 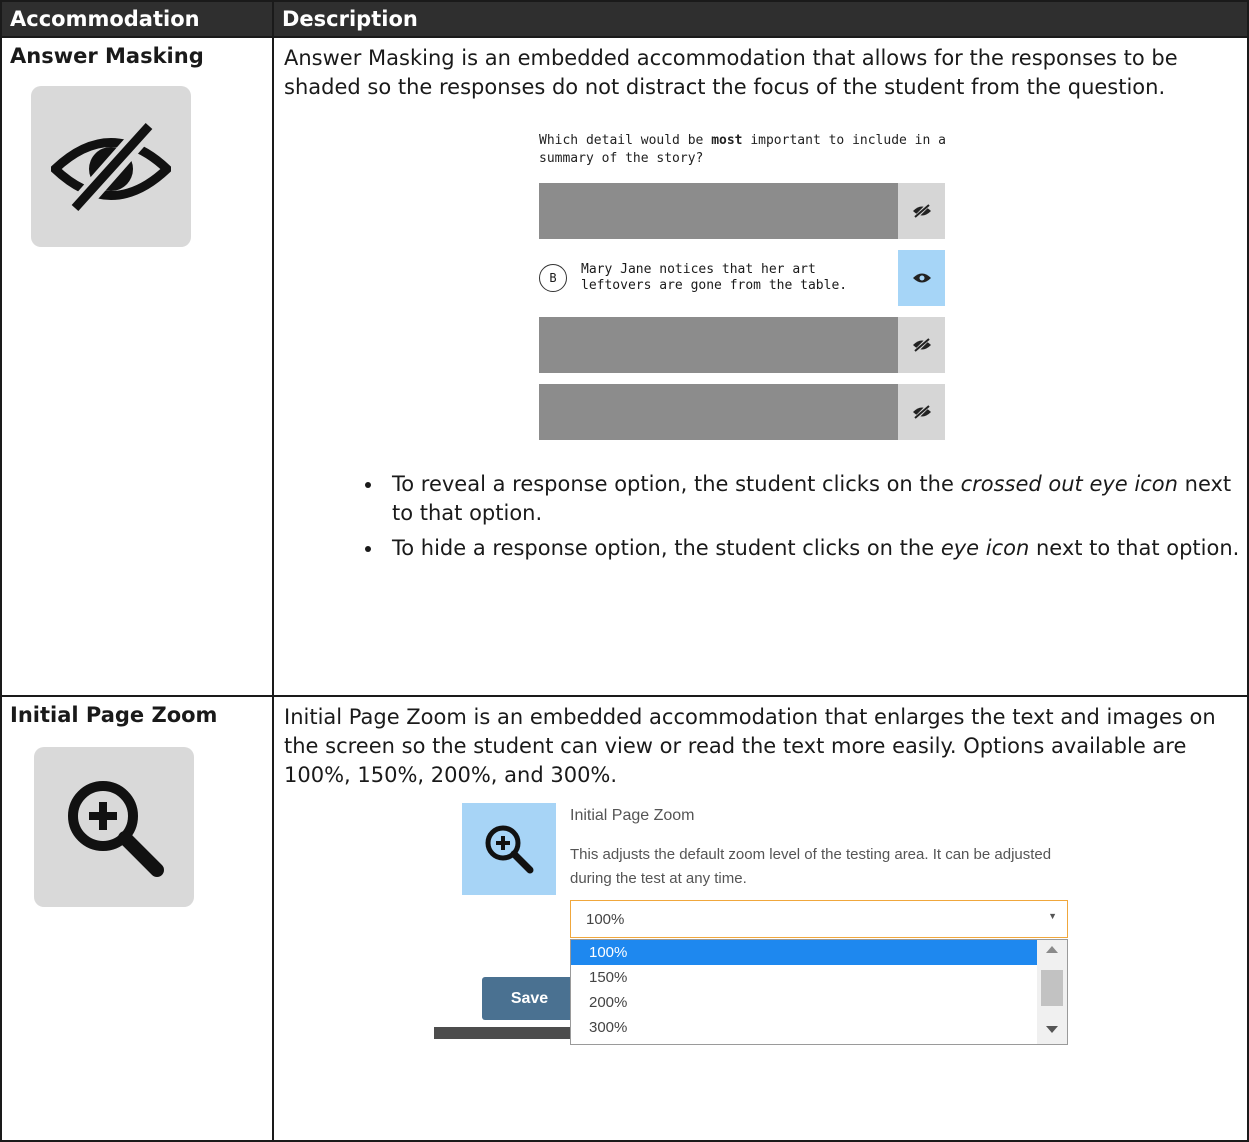 I want to click on zoom-option-300: 300%, so click(x=805, y=1027).